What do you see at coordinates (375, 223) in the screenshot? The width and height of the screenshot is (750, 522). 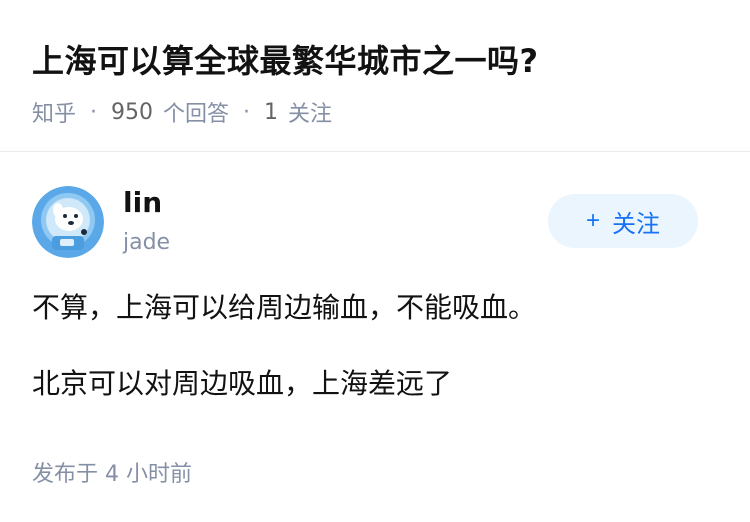 I see `author-row: lin jade + 关注` at bounding box center [375, 223].